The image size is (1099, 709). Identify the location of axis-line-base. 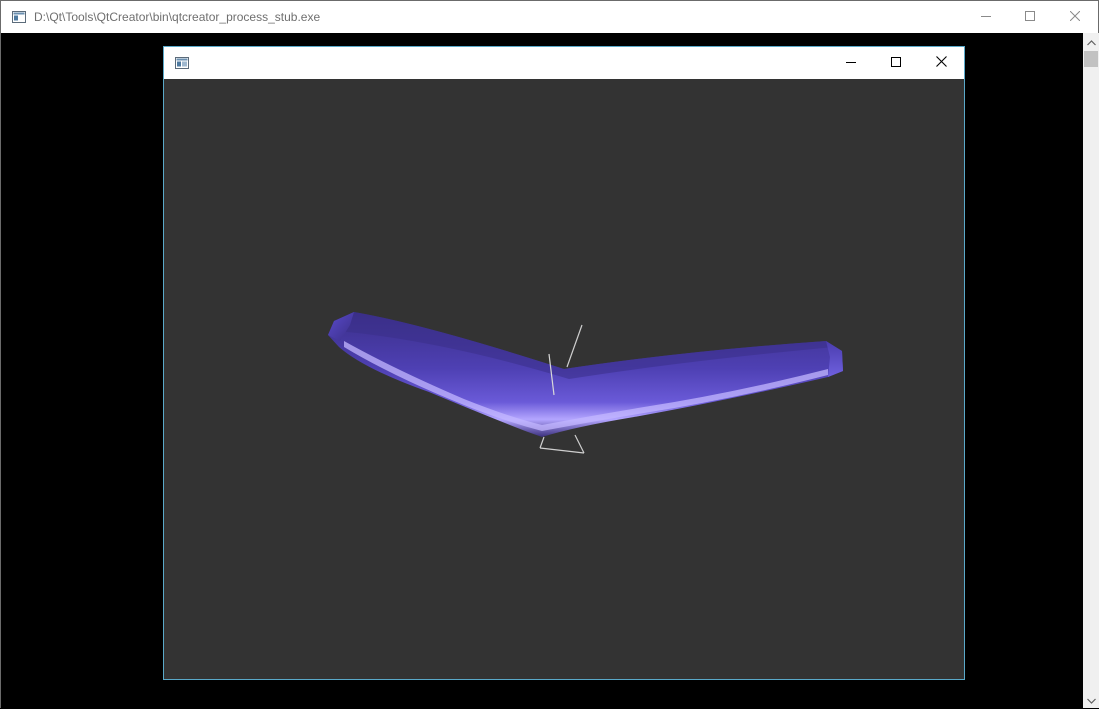
(562, 450).